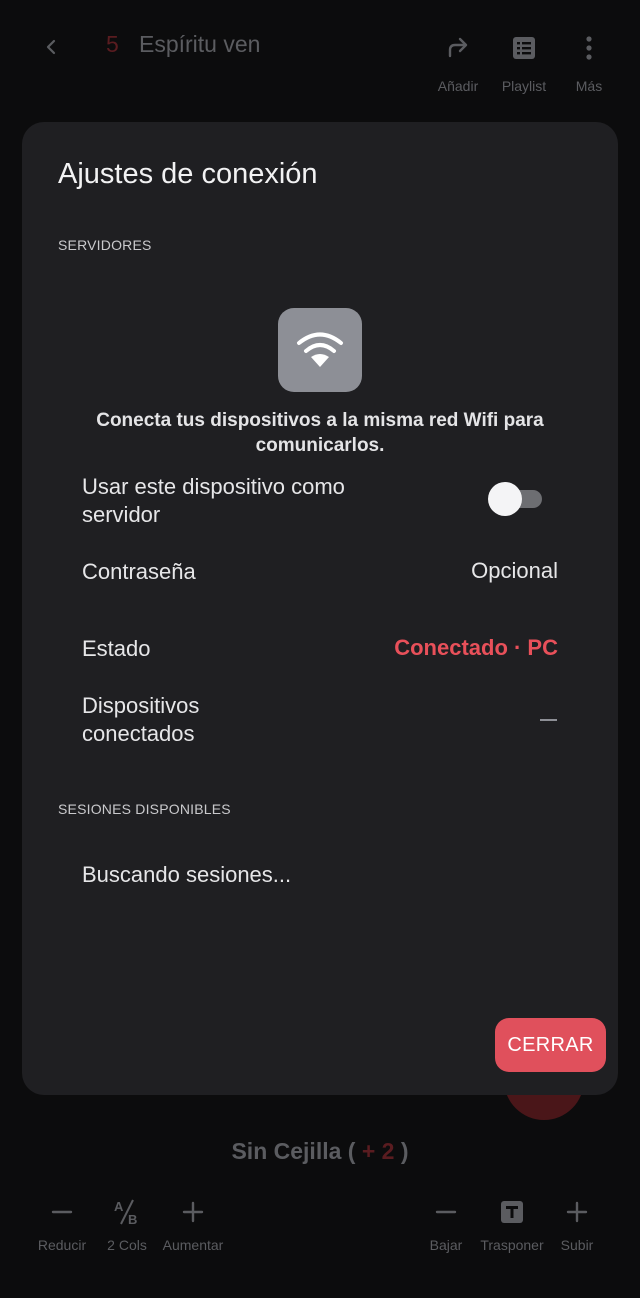  I want to click on raise-label: Subir, so click(577, 1245).